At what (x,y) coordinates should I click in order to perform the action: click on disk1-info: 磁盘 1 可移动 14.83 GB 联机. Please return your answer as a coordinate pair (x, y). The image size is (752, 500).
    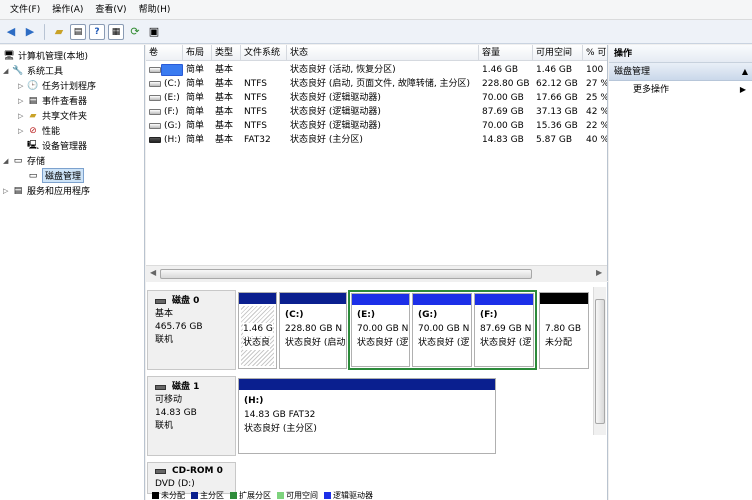
    Looking at the image, I should click on (191, 416).